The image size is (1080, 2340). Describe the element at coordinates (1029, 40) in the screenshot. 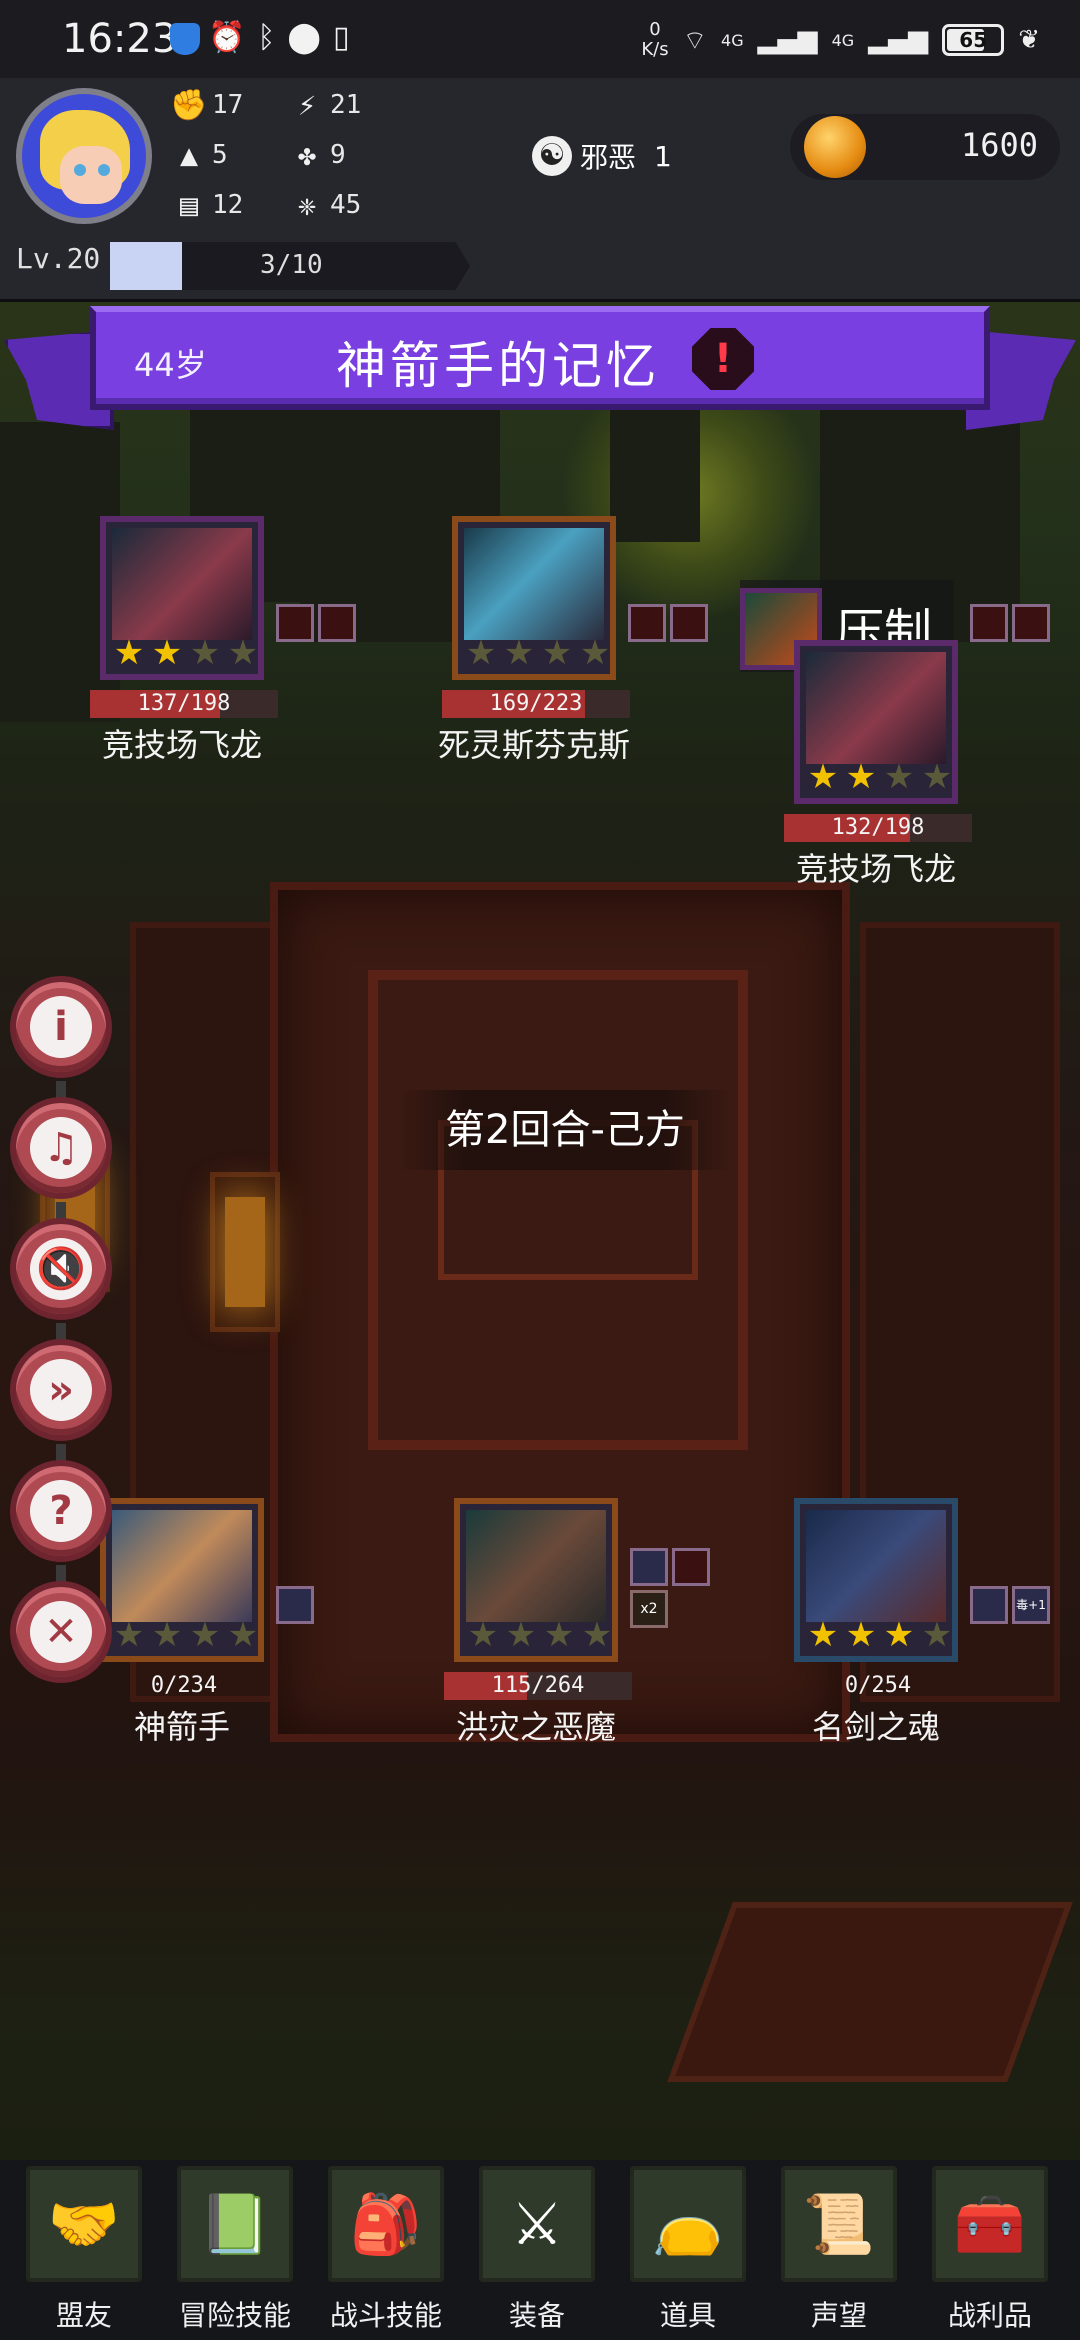

I see `leaf-icon: ❦` at that location.